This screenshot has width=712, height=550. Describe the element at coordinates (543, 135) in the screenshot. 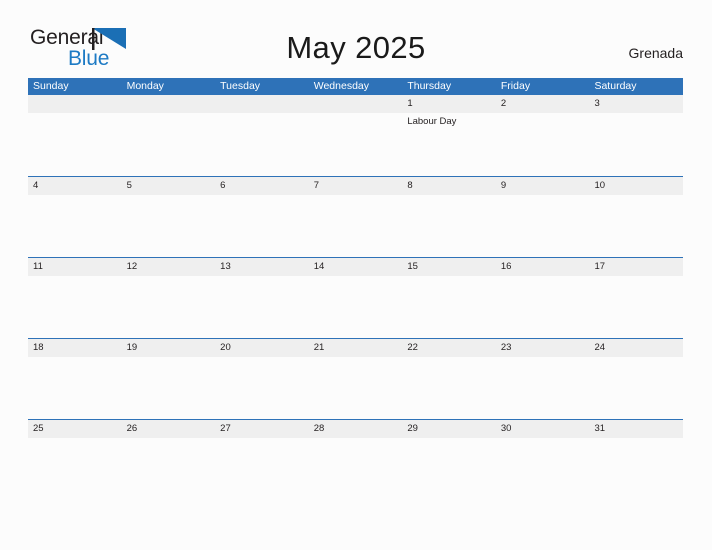

I see `calendar-day-cell: 2` at that location.